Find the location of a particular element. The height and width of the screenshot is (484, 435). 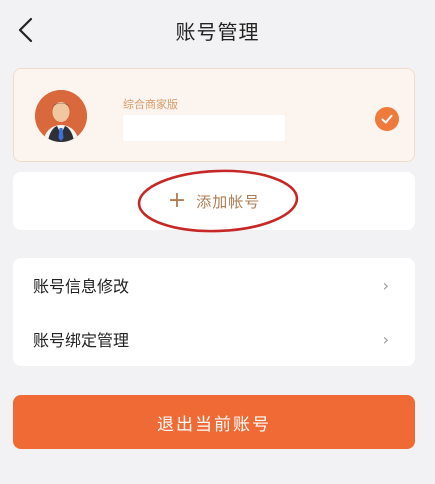

add-account-label: 添加帐号 is located at coordinates (228, 201).